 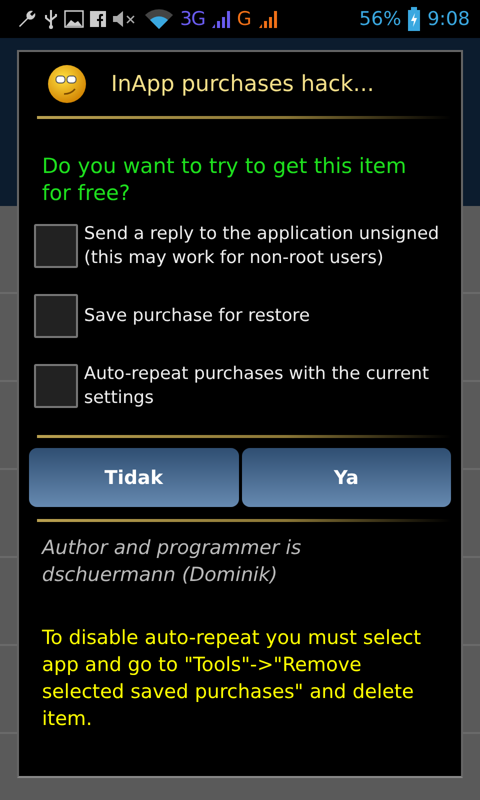 I want to click on usb-icon, so click(x=51, y=19).